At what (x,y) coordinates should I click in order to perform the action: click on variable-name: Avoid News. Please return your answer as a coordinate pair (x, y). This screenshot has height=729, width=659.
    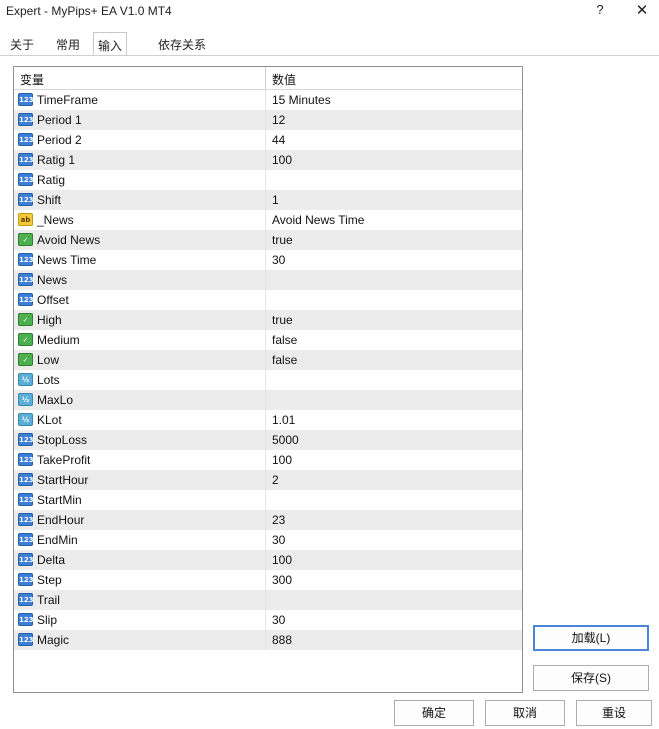
    Looking at the image, I should click on (69, 240).